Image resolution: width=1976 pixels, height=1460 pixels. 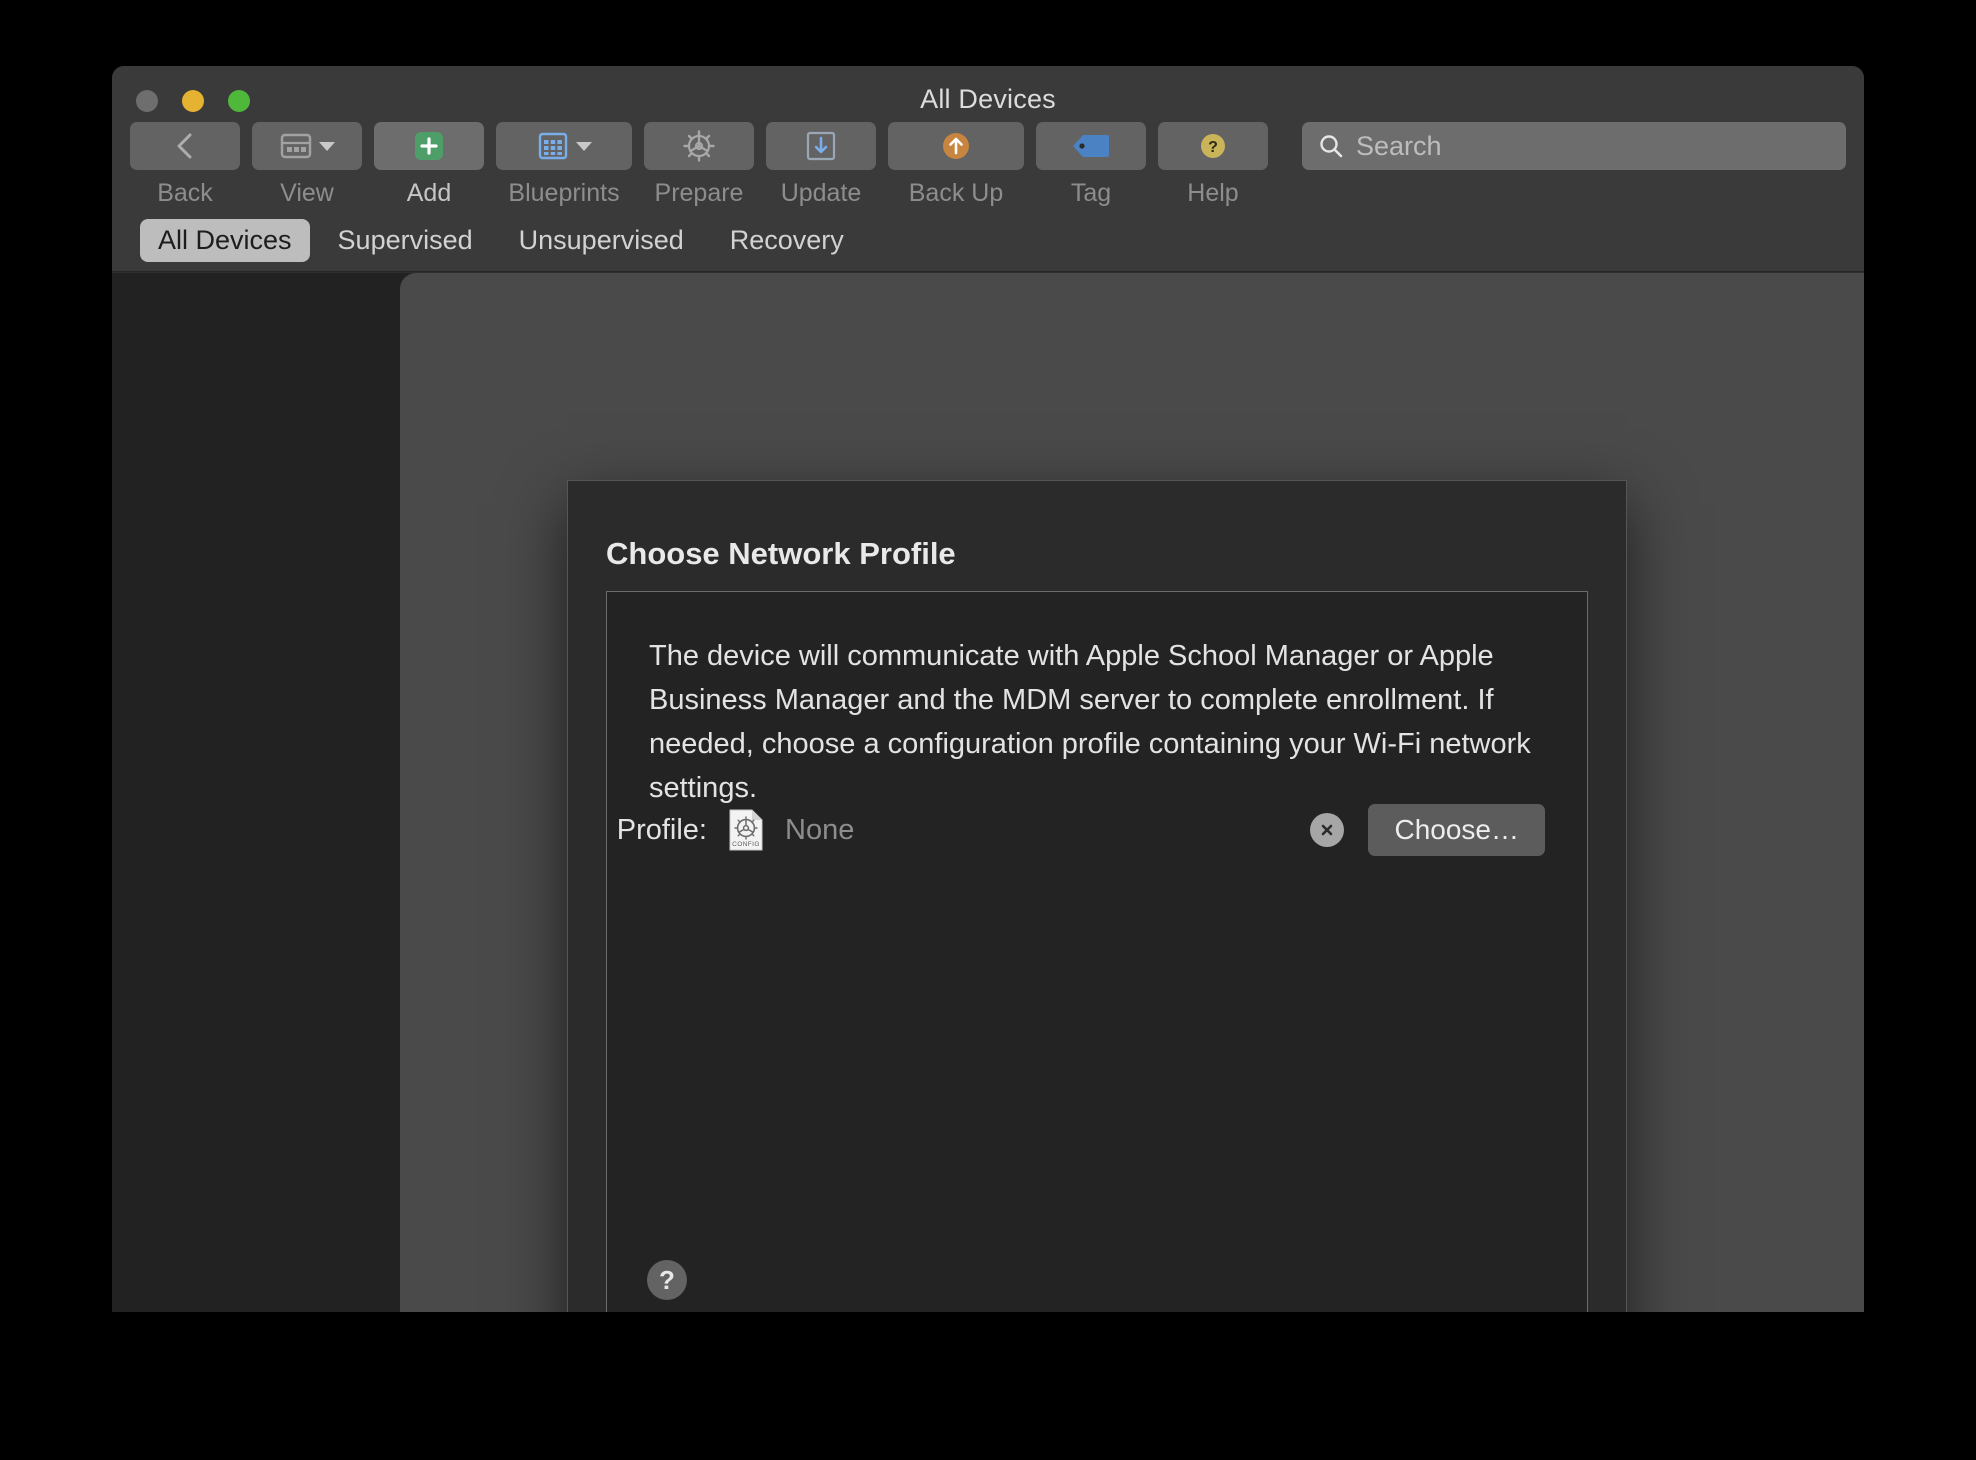 What do you see at coordinates (787, 240) in the screenshot?
I see `tab-recovery: Recovery` at bounding box center [787, 240].